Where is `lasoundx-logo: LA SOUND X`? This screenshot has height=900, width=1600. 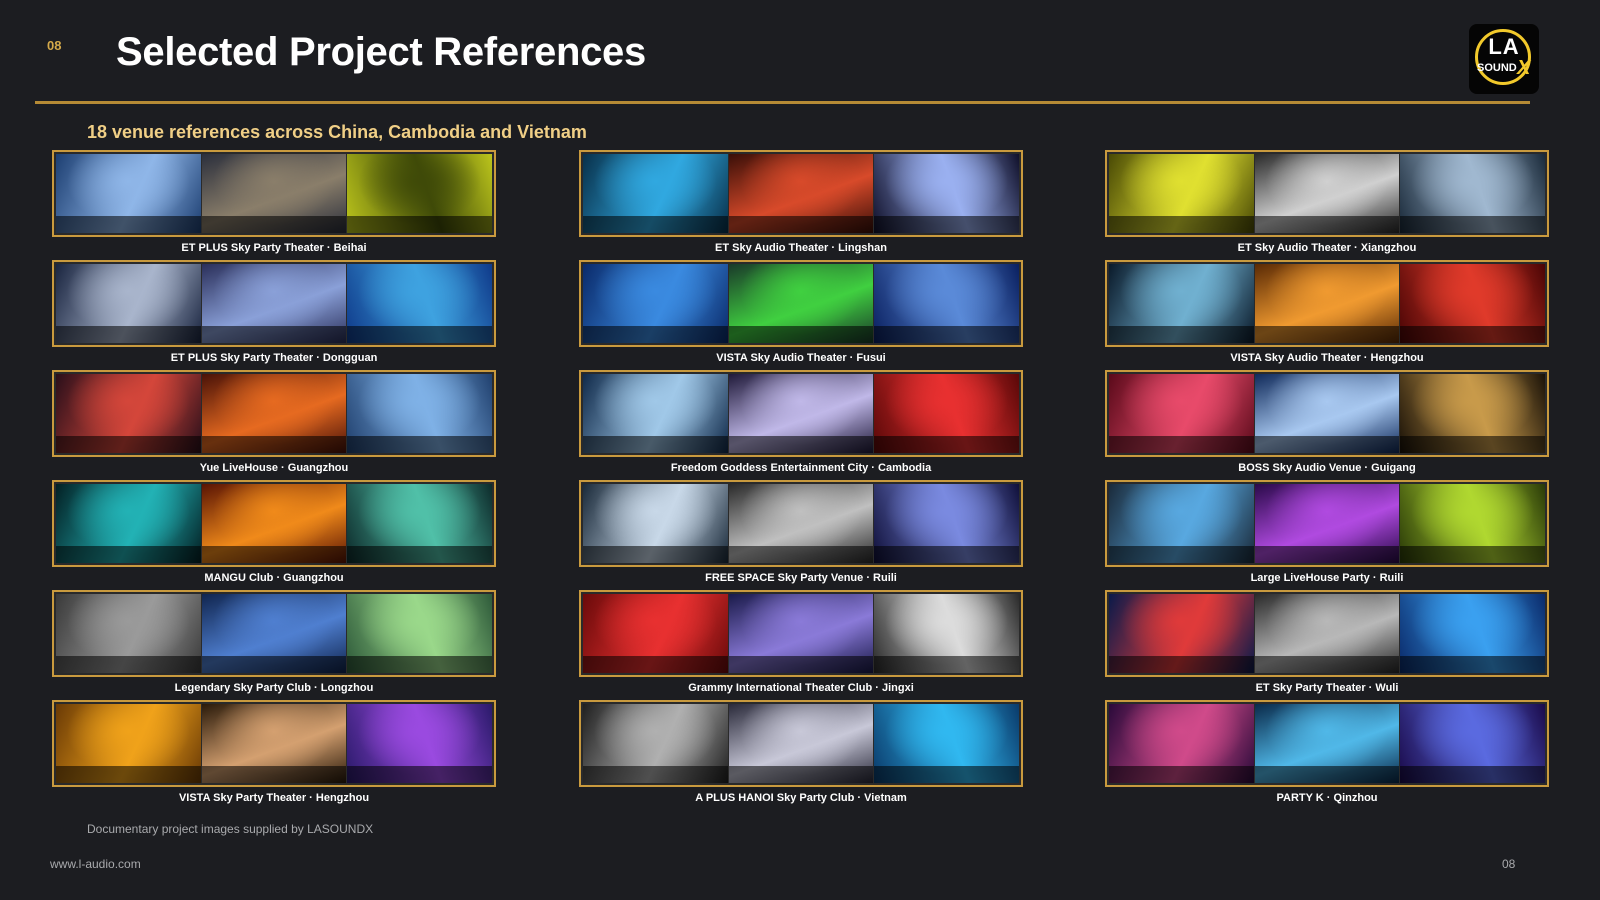 lasoundx-logo: LA SOUND X is located at coordinates (1504, 59).